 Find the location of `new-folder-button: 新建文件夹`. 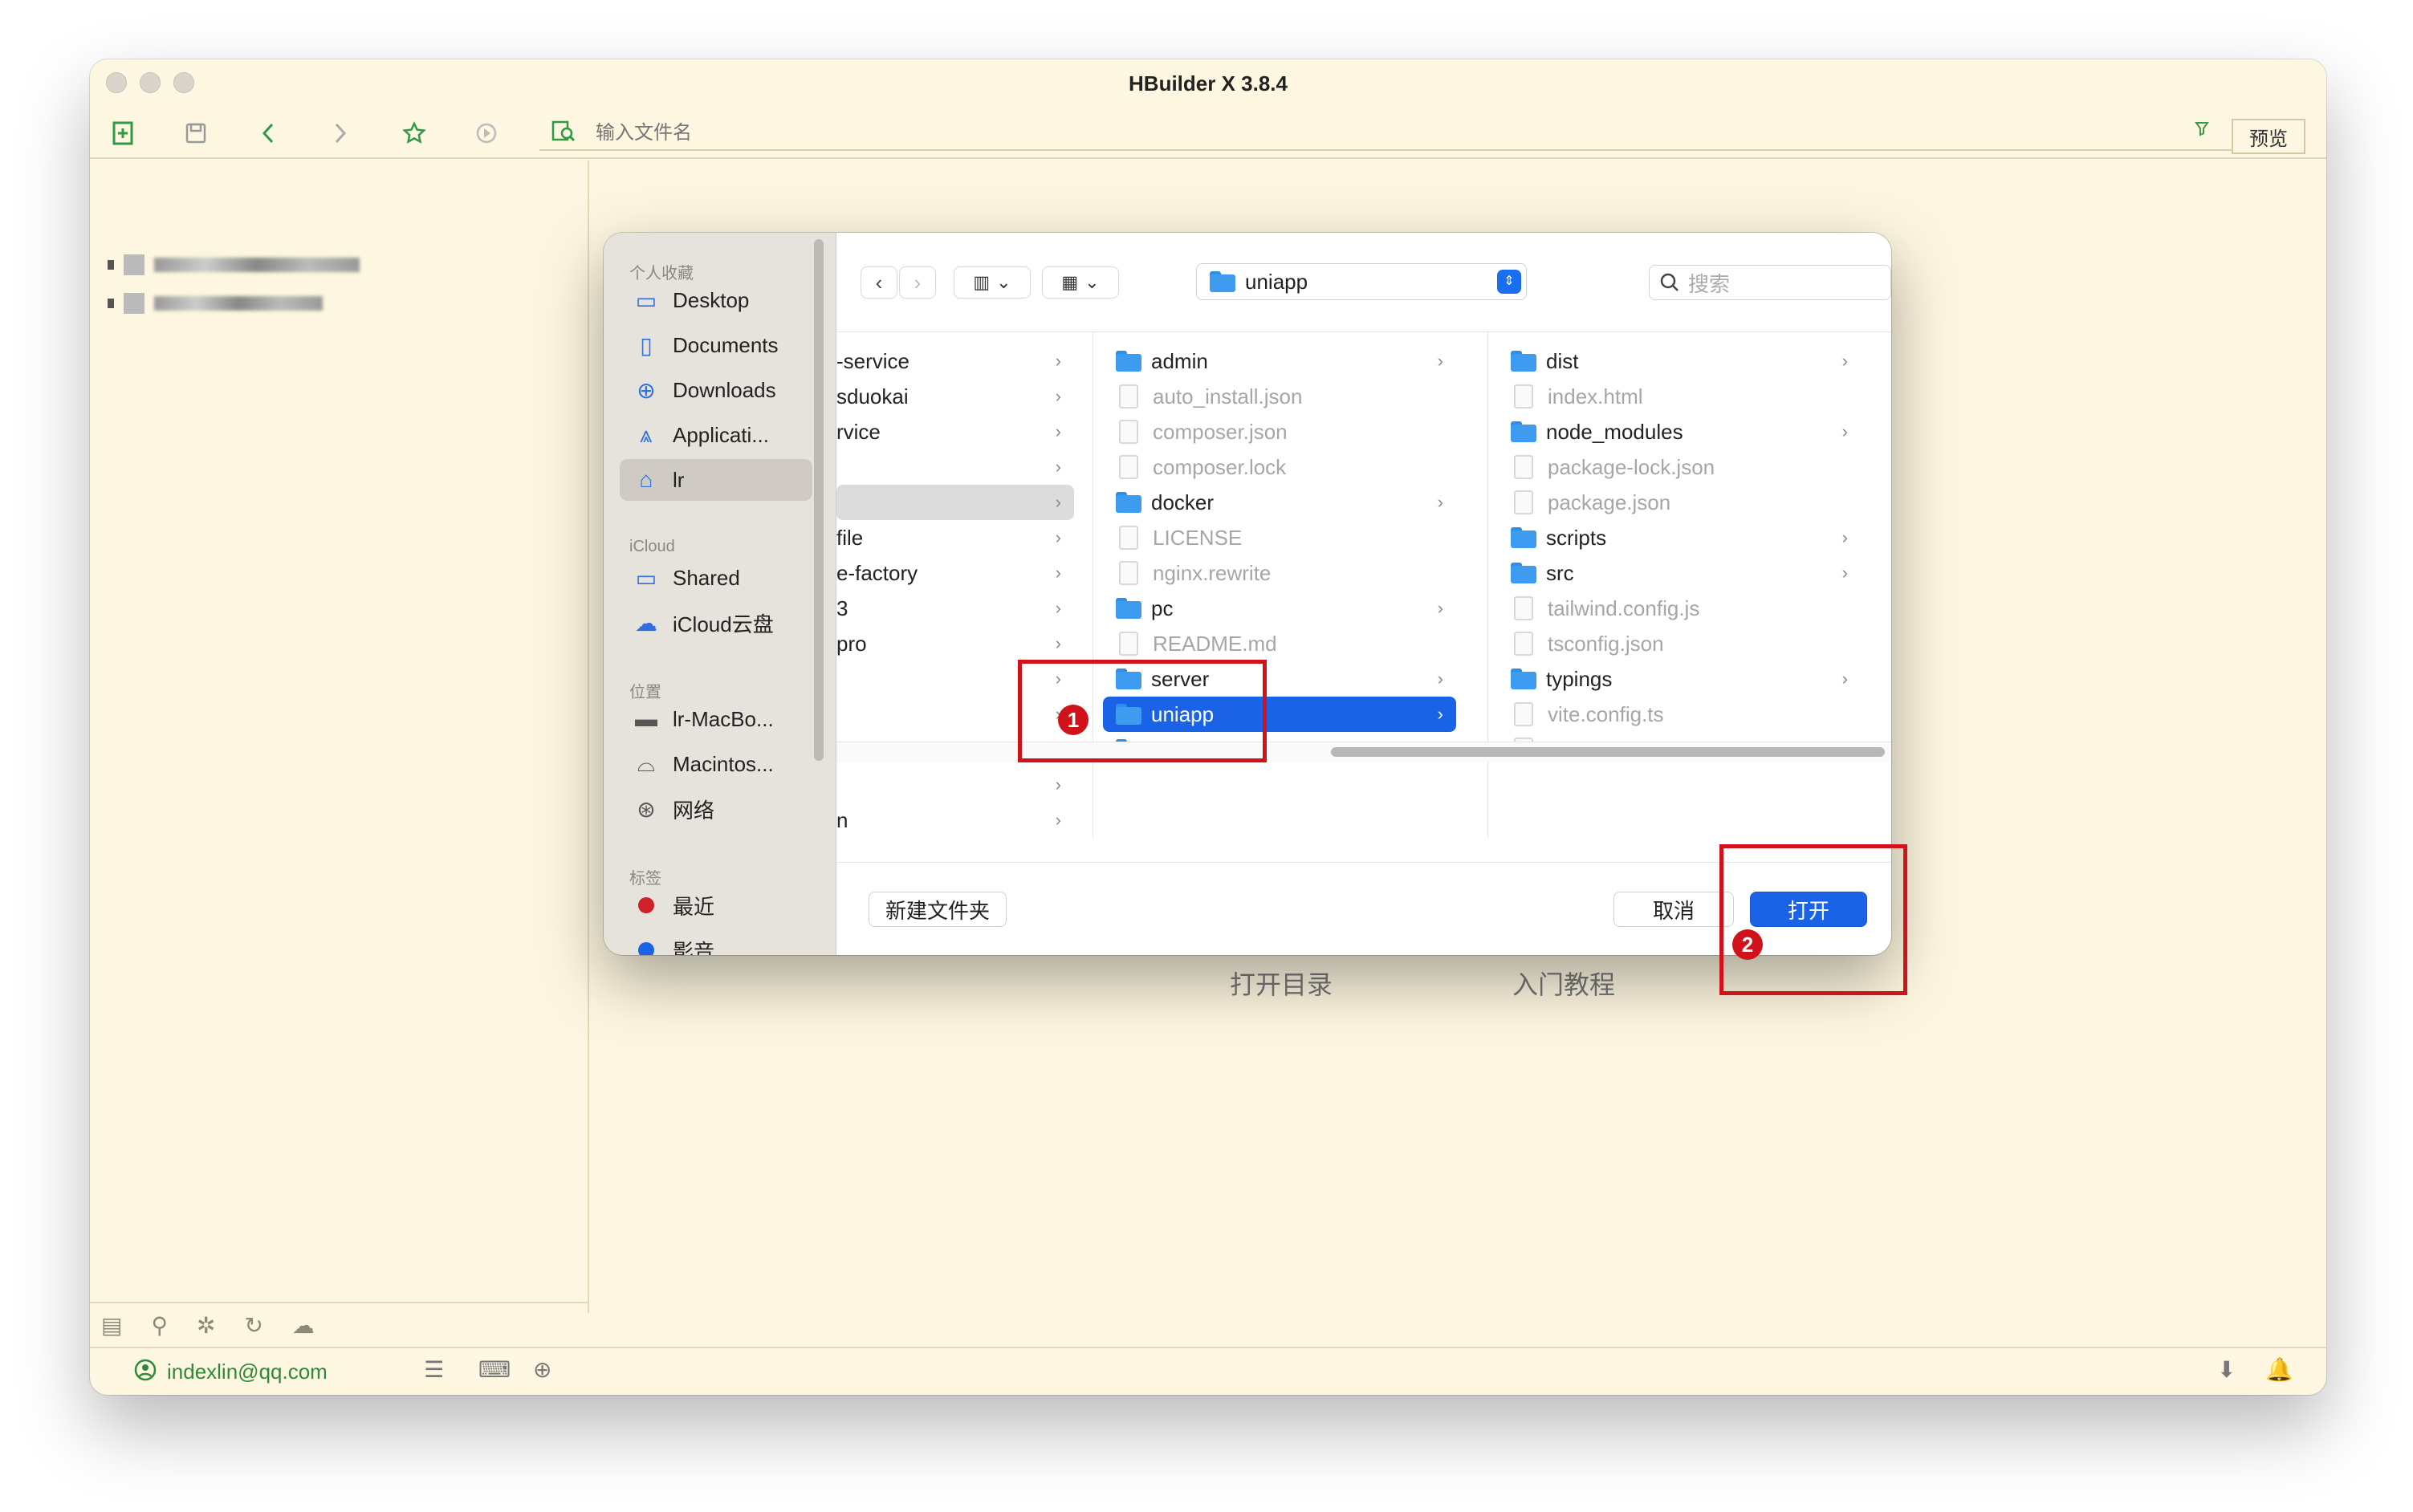

new-folder-button: 新建文件夹 is located at coordinates (938, 909).